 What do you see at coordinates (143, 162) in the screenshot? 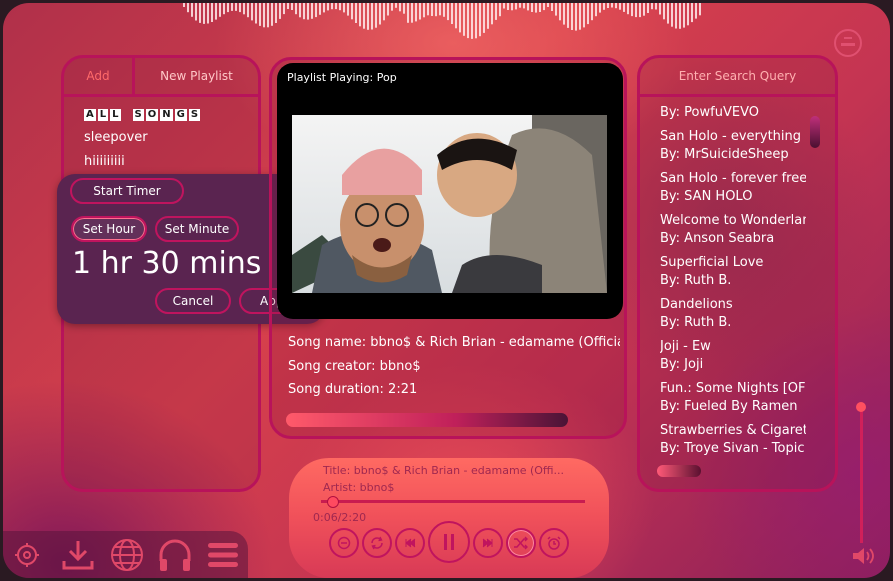
I see `playlist-item: hiiiiiiiii` at bounding box center [143, 162].